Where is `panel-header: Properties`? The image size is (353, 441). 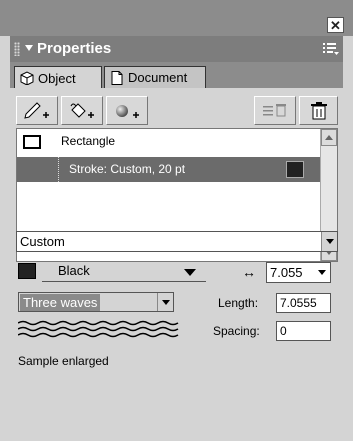
panel-header: Properties is located at coordinates (176, 49).